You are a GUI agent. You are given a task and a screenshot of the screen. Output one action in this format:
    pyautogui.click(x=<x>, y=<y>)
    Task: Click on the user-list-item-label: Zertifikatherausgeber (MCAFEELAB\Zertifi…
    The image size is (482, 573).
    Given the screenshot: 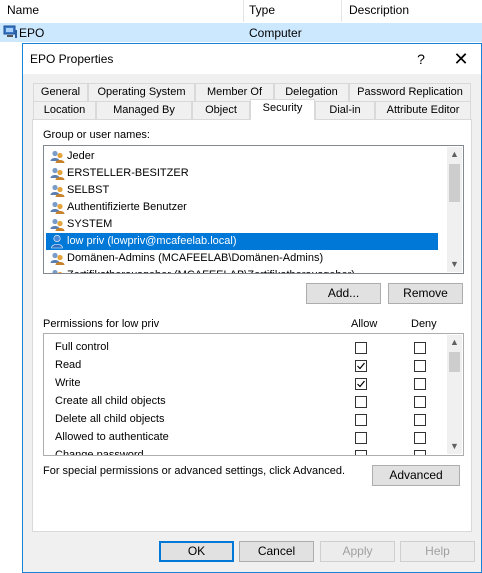 What is the action you would take?
    pyautogui.click(x=211, y=270)
    